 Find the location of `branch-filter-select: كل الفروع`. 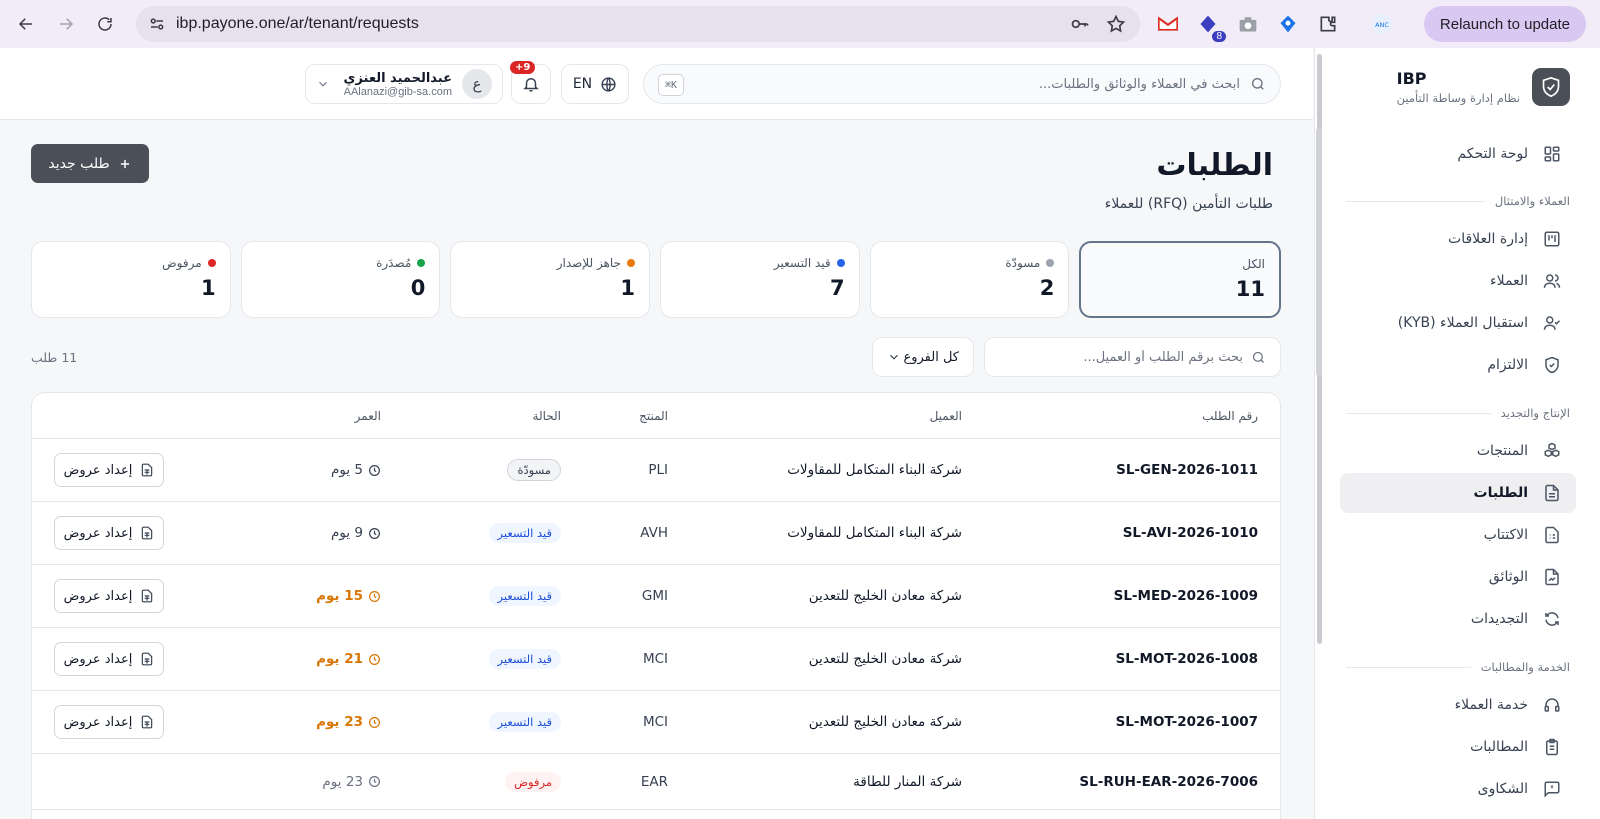

branch-filter-select: كل الفروع is located at coordinates (923, 357).